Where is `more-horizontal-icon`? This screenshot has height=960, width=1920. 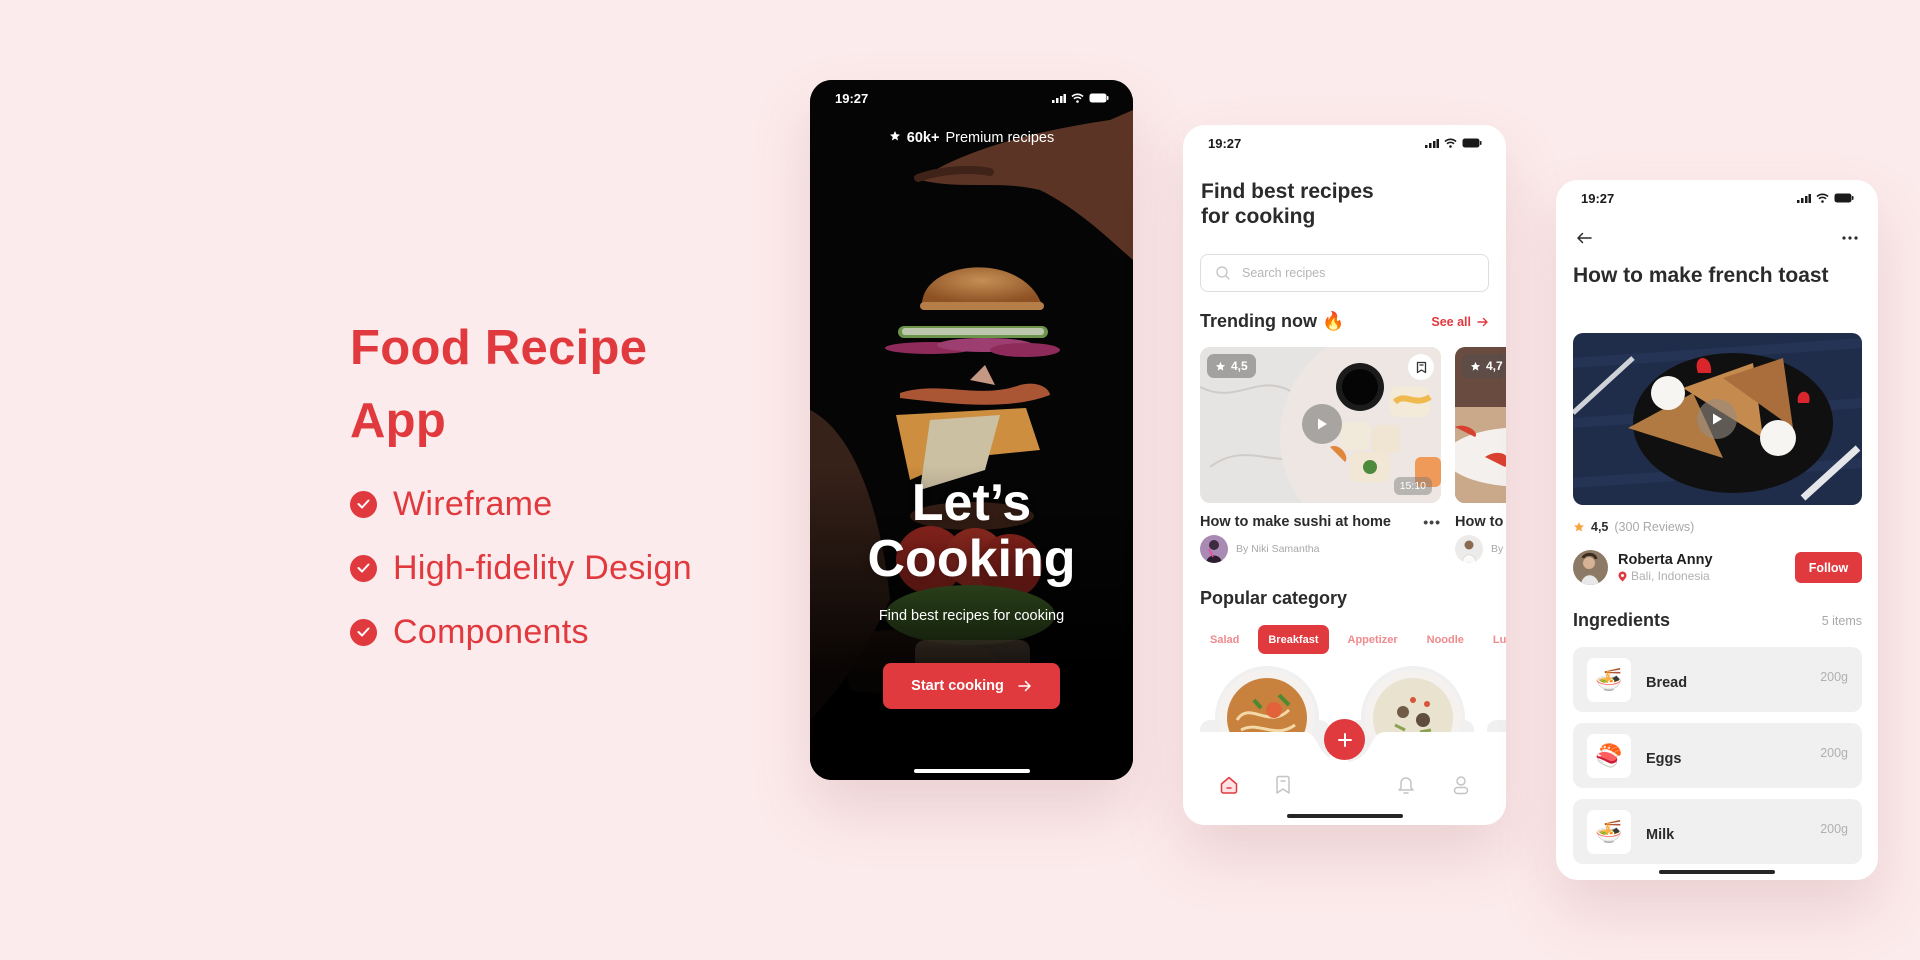 more-horizontal-icon is located at coordinates (1850, 238).